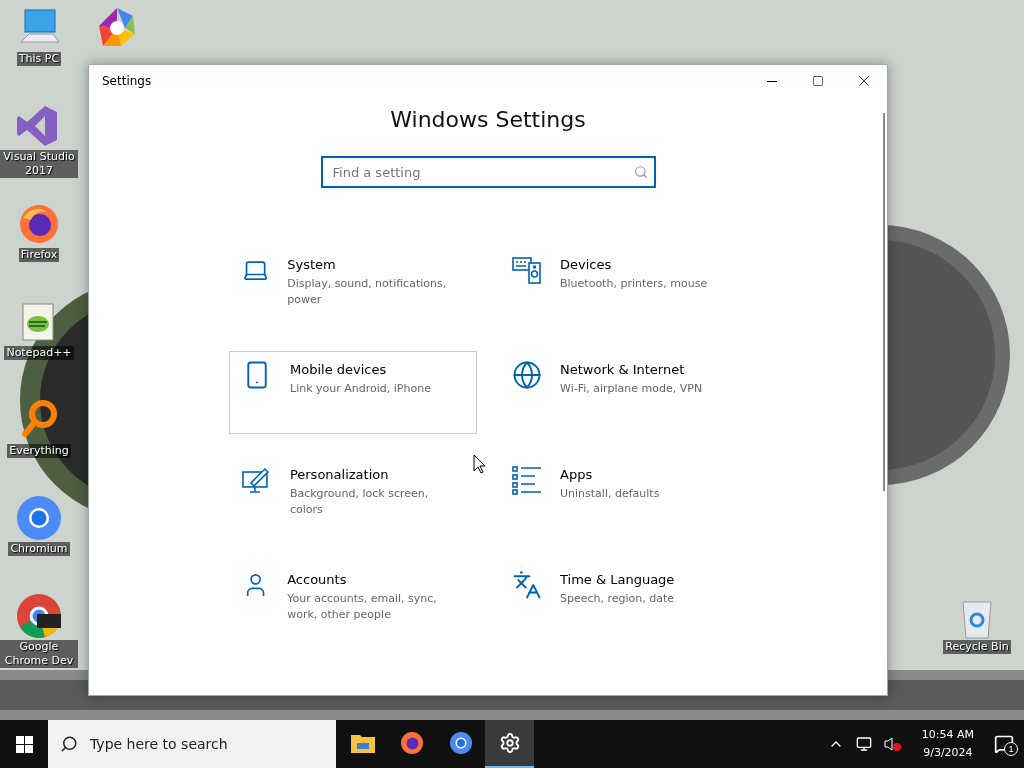  Describe the element at coordinates (312, 264) in the screenshot. I see `category-title: System` at that location.